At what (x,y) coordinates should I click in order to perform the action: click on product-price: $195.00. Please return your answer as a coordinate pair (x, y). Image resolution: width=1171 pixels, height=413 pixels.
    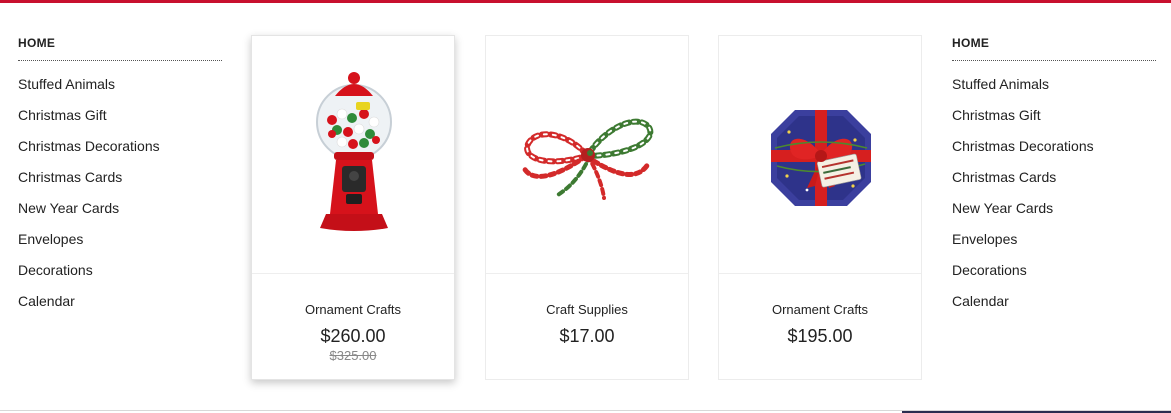
    Looking at the image, I should click on (820, 336).